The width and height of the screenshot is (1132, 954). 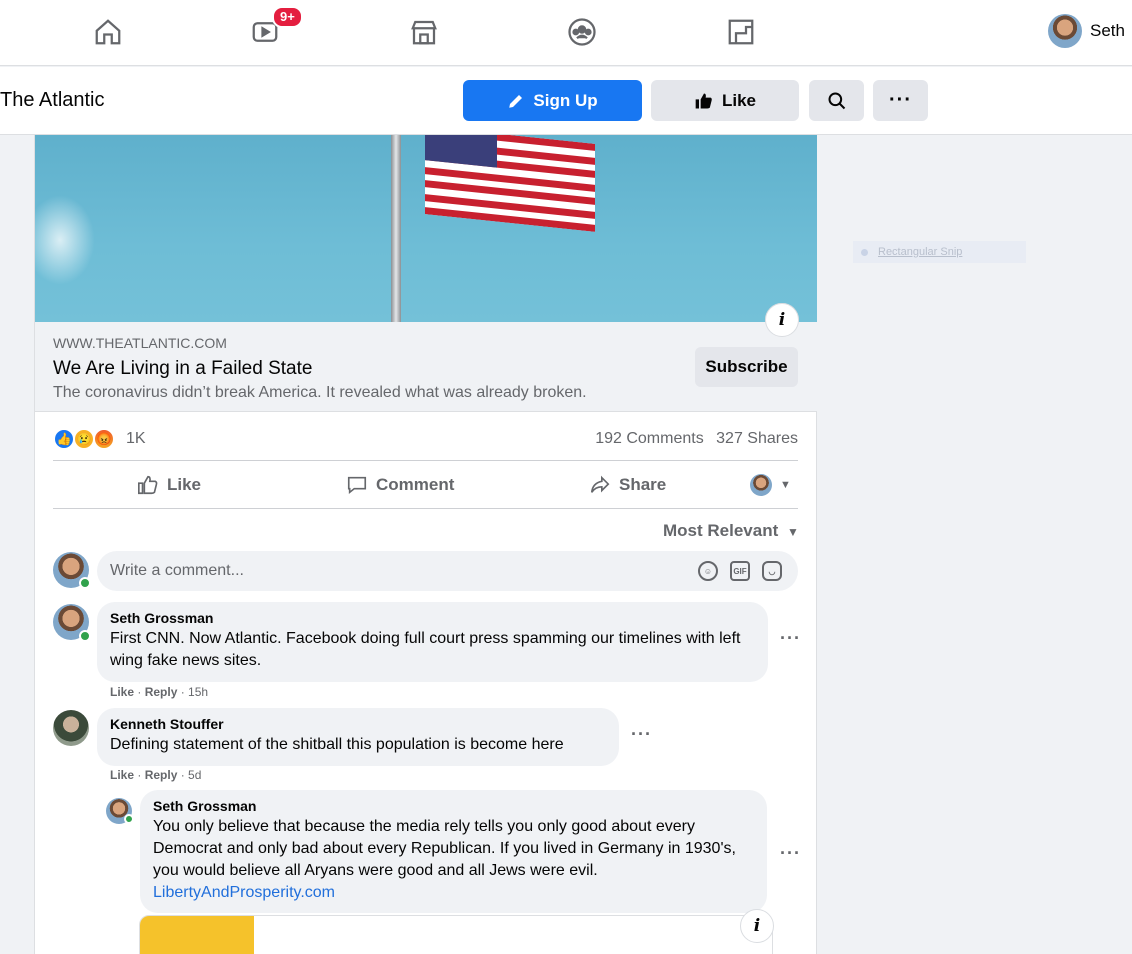 What do you see at coordinates (510, 183) in the screenshot?
I see `american-flag-icon` at bounding box center [510, 183].